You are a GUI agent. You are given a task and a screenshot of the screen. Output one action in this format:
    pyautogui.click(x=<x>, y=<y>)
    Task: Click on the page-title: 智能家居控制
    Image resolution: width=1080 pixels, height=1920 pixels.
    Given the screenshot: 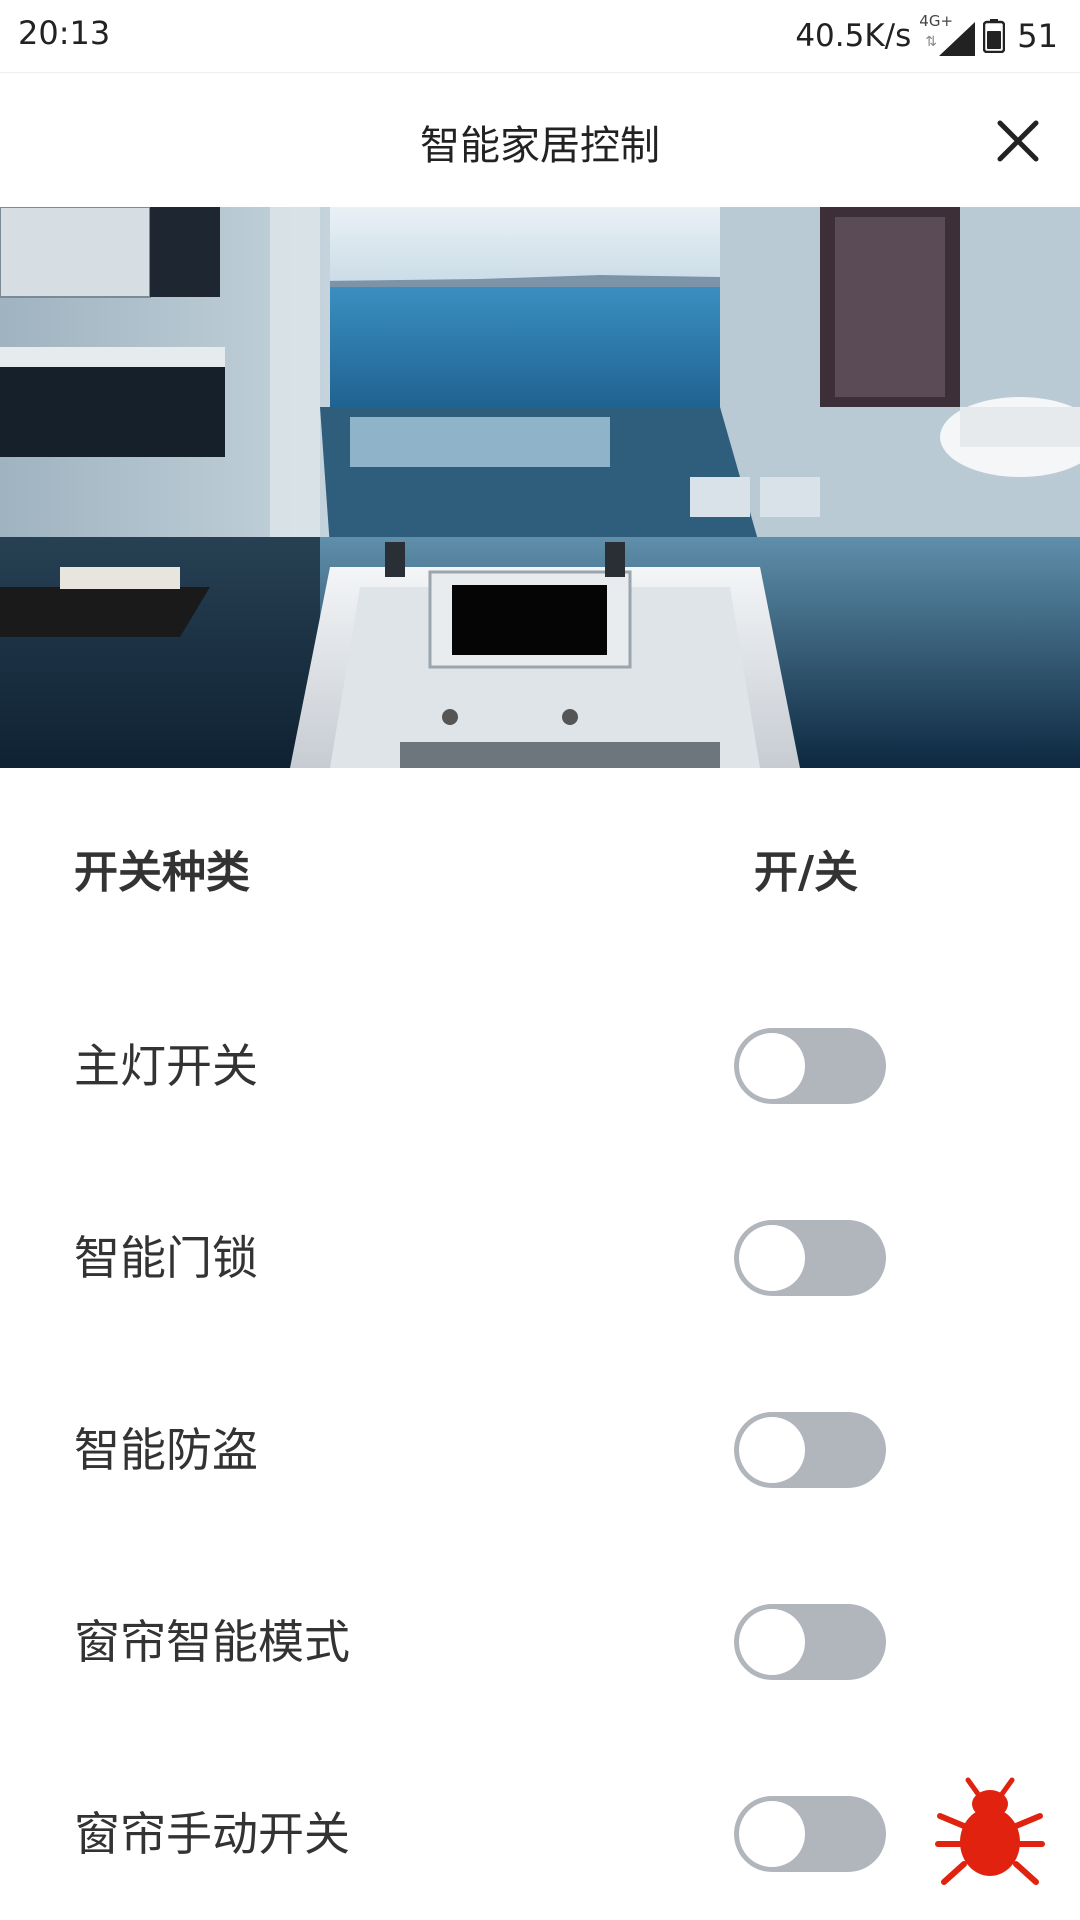 What is the action you would take?
    pyautogui.click(x=540, y=146)
    